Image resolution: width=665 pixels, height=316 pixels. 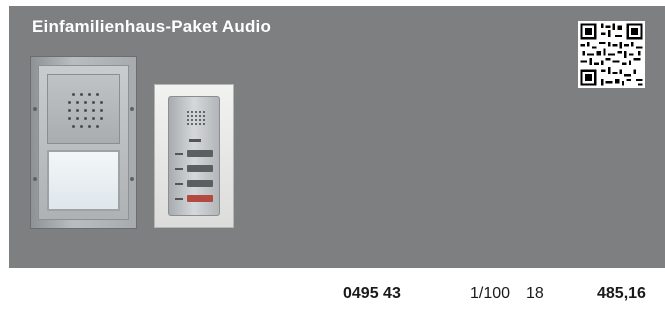 I want to click on indoor-station-device, so click(x=194, y=156).